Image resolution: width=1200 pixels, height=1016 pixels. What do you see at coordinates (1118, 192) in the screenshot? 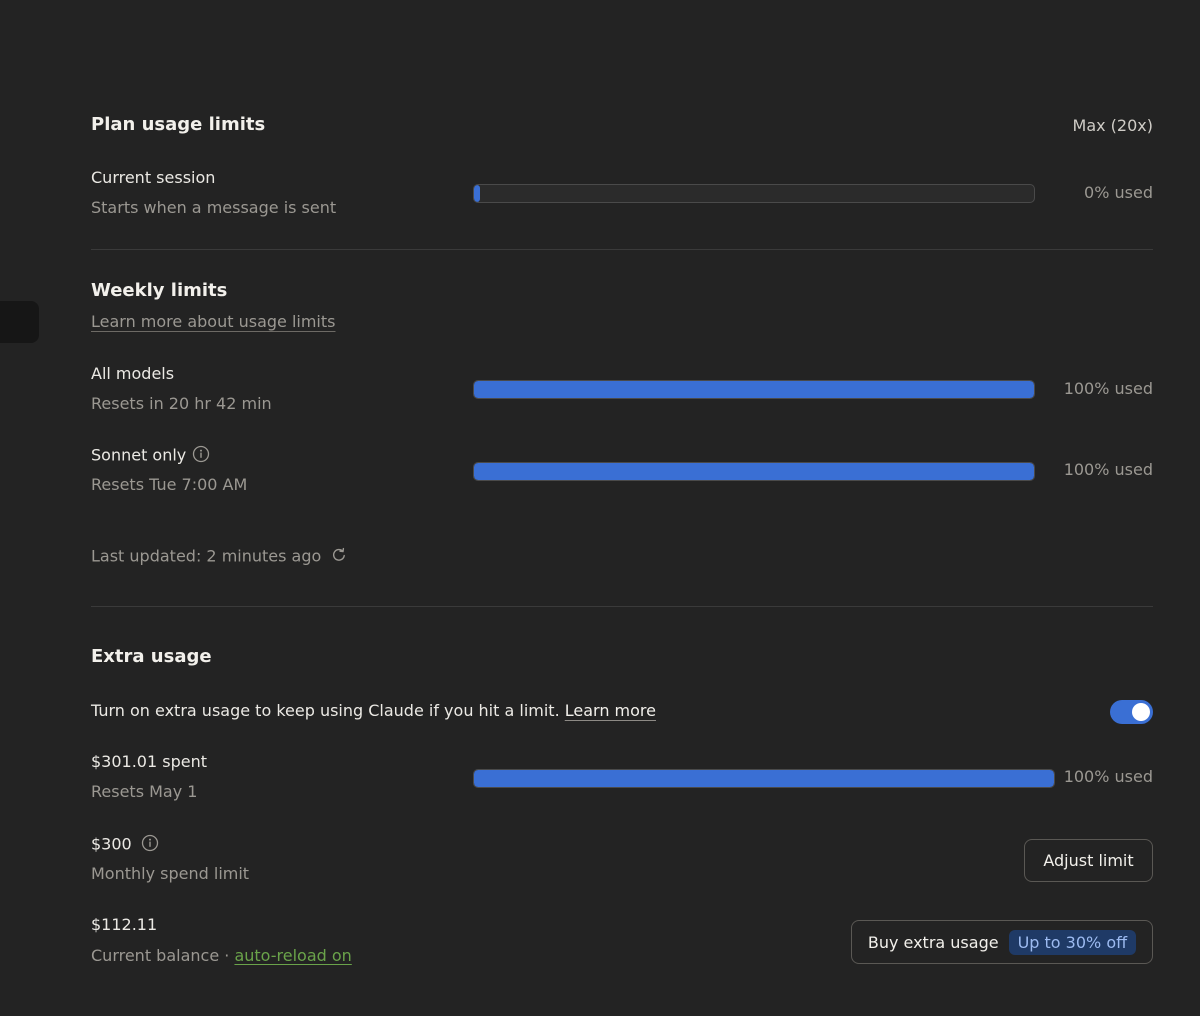
I see `current-session-used: 0% used` at bounding box center [1118, 192].